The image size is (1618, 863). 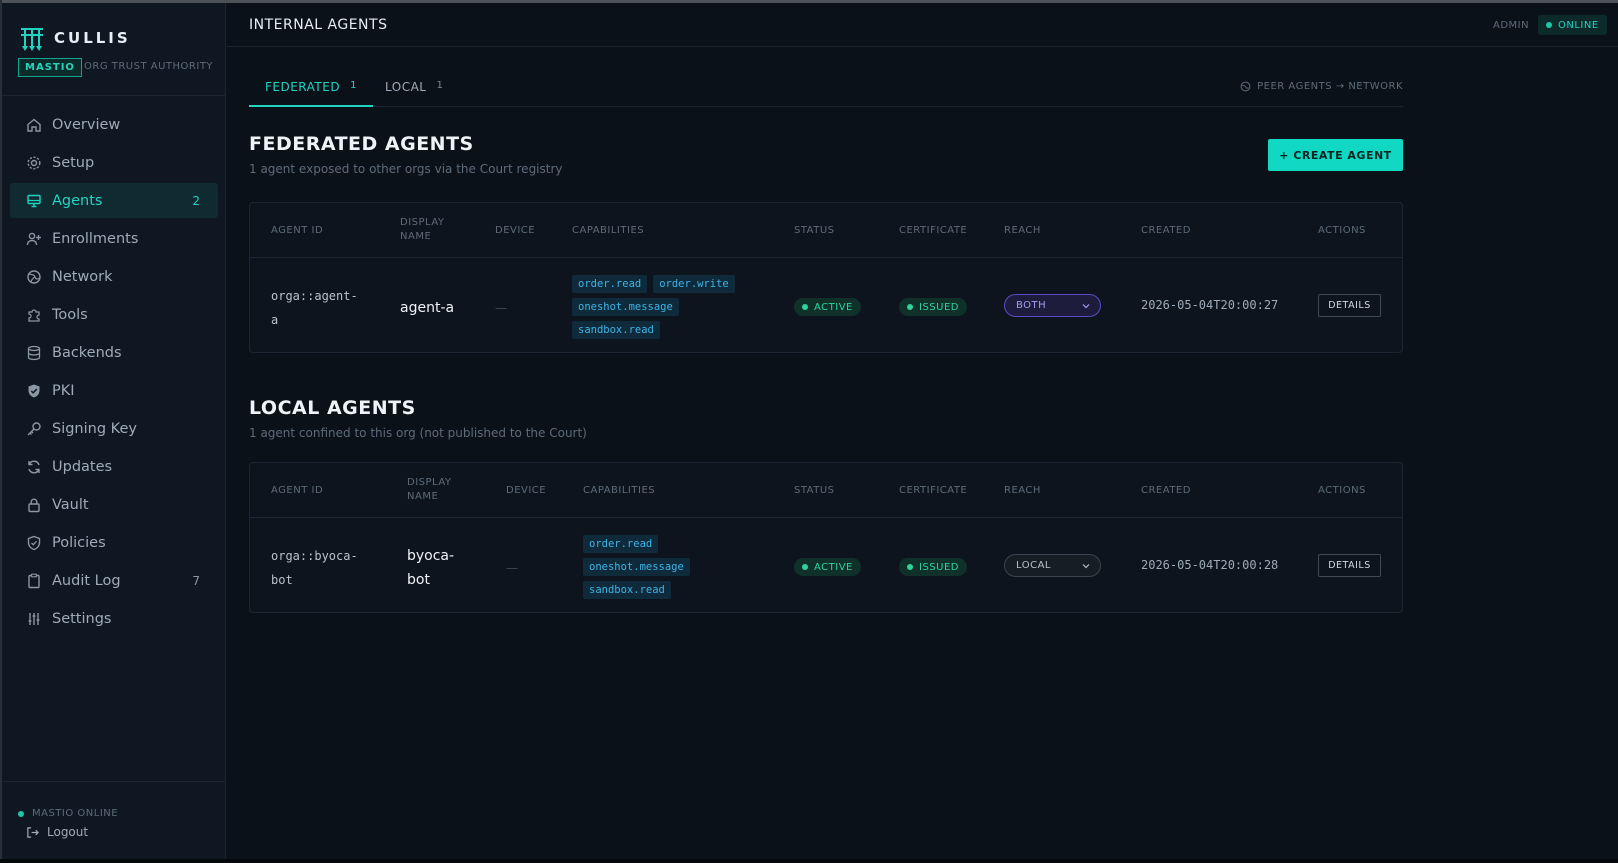 I want to click on mastio-badge: MASTIO, so click(x=50, y=67).